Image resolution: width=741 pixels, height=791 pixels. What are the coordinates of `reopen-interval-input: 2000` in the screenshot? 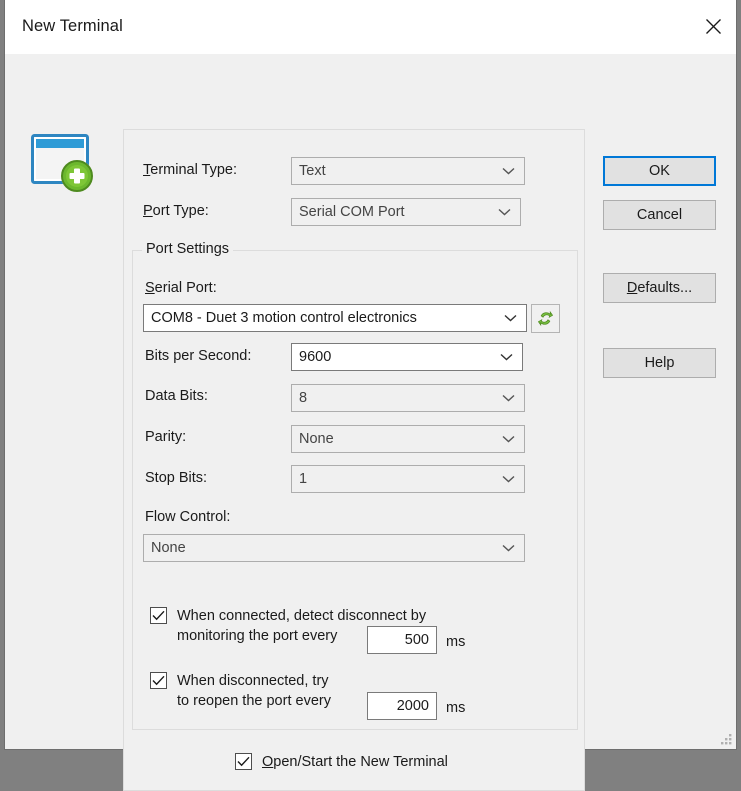 It's located at (402, 706).